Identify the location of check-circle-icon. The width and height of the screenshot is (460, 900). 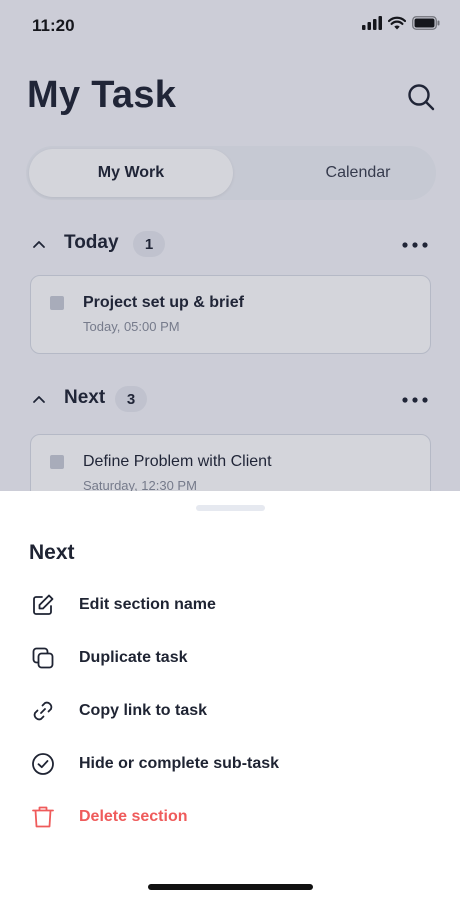
(43, 764).